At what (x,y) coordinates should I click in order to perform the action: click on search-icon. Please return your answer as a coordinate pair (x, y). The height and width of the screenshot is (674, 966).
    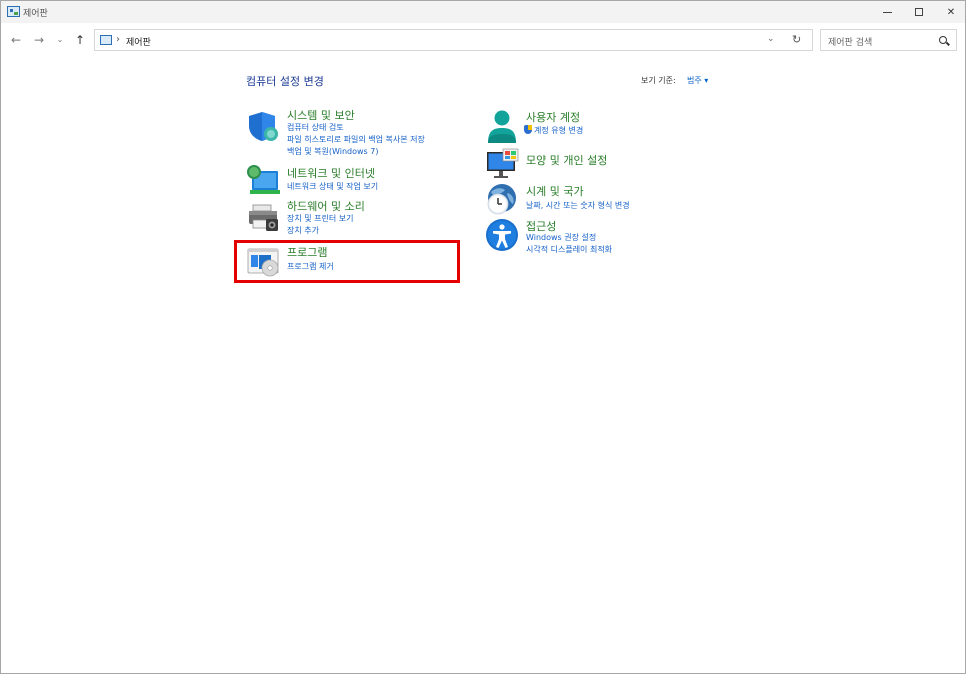
    Looking at the image, I should click on (943, 40).